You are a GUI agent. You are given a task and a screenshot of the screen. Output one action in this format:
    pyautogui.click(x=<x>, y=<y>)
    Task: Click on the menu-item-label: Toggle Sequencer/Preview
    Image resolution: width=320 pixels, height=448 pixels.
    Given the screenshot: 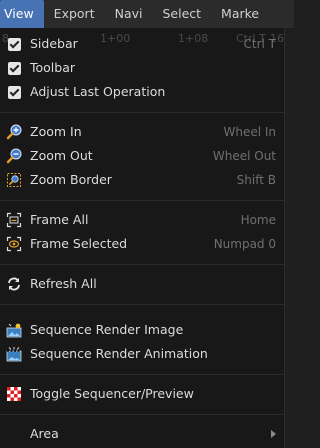 What is the action you would take?
    pyautogui.click(x=112, y=393)
    